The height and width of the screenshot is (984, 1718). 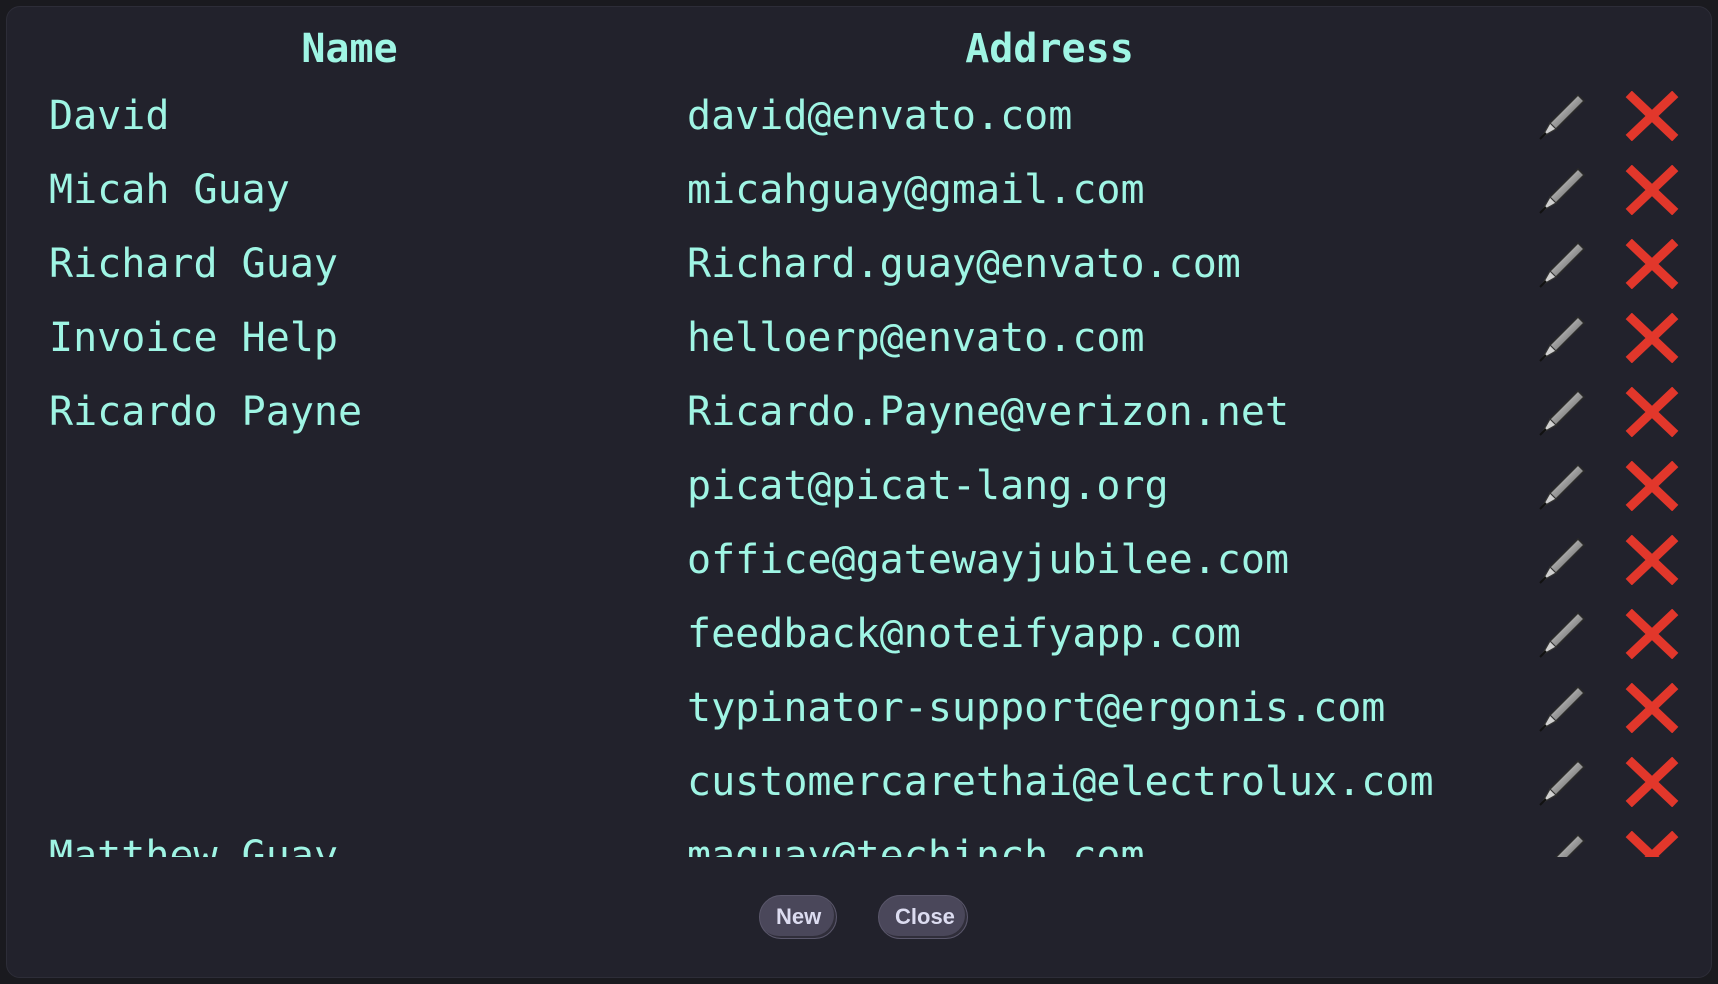 What do you see at coordinates (964, 264) in the screenshot?
I see `row-address: Richard.guay@envato.com` at bounding box center [964, 264].